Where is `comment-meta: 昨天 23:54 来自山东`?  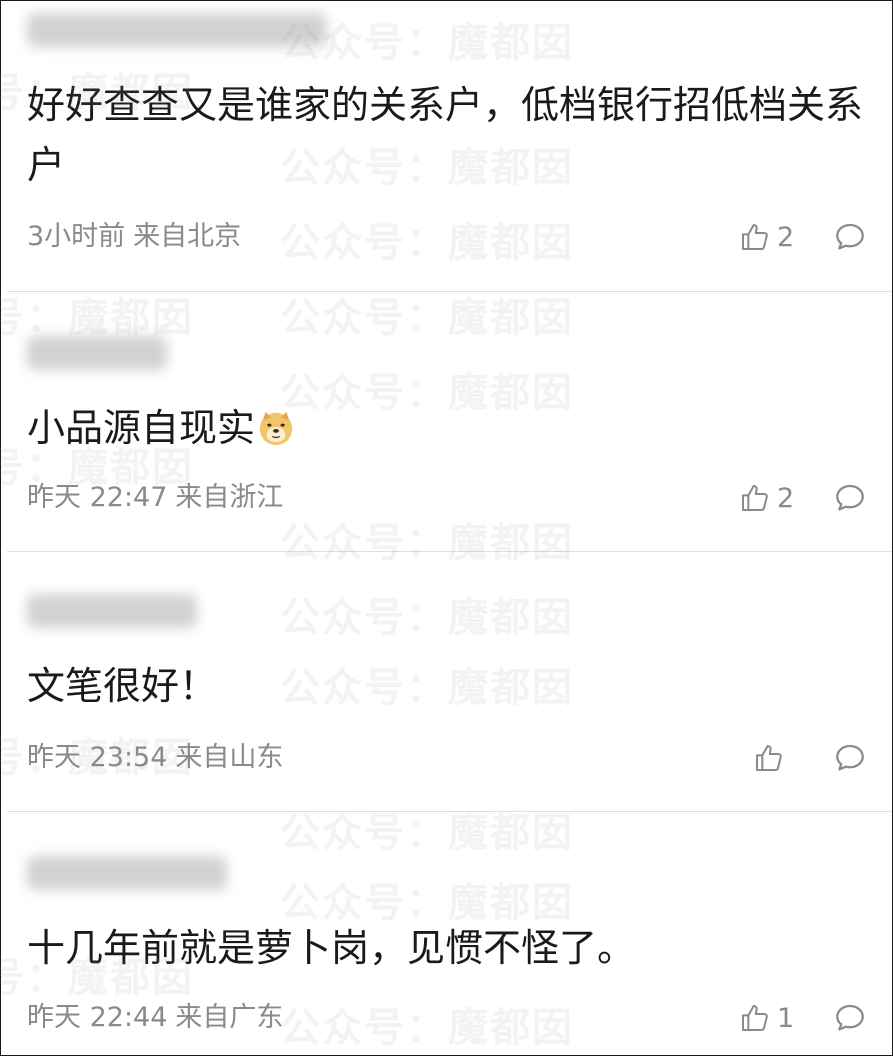 comment-meta: 昨天 23:54 来自山东 is located at coordinates (155, 758).